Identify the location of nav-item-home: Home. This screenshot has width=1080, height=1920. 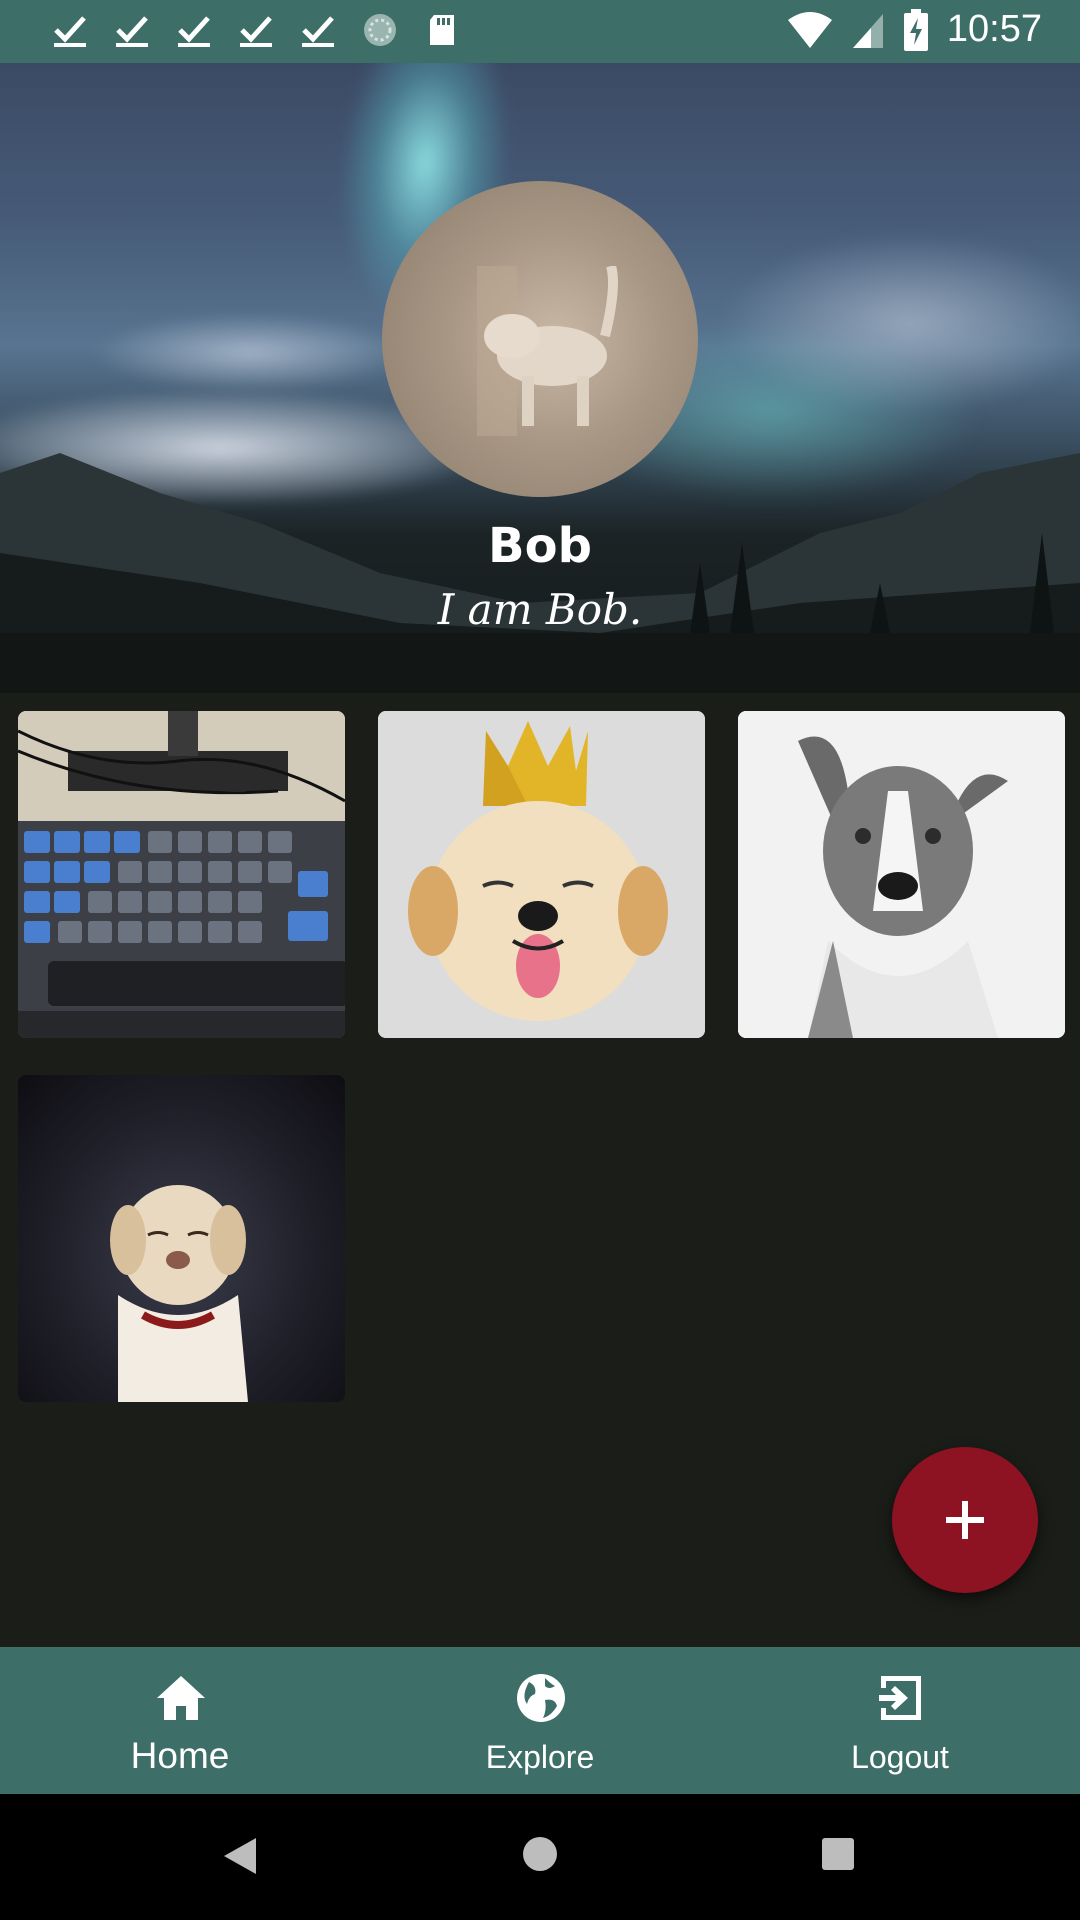
(180, 1720).